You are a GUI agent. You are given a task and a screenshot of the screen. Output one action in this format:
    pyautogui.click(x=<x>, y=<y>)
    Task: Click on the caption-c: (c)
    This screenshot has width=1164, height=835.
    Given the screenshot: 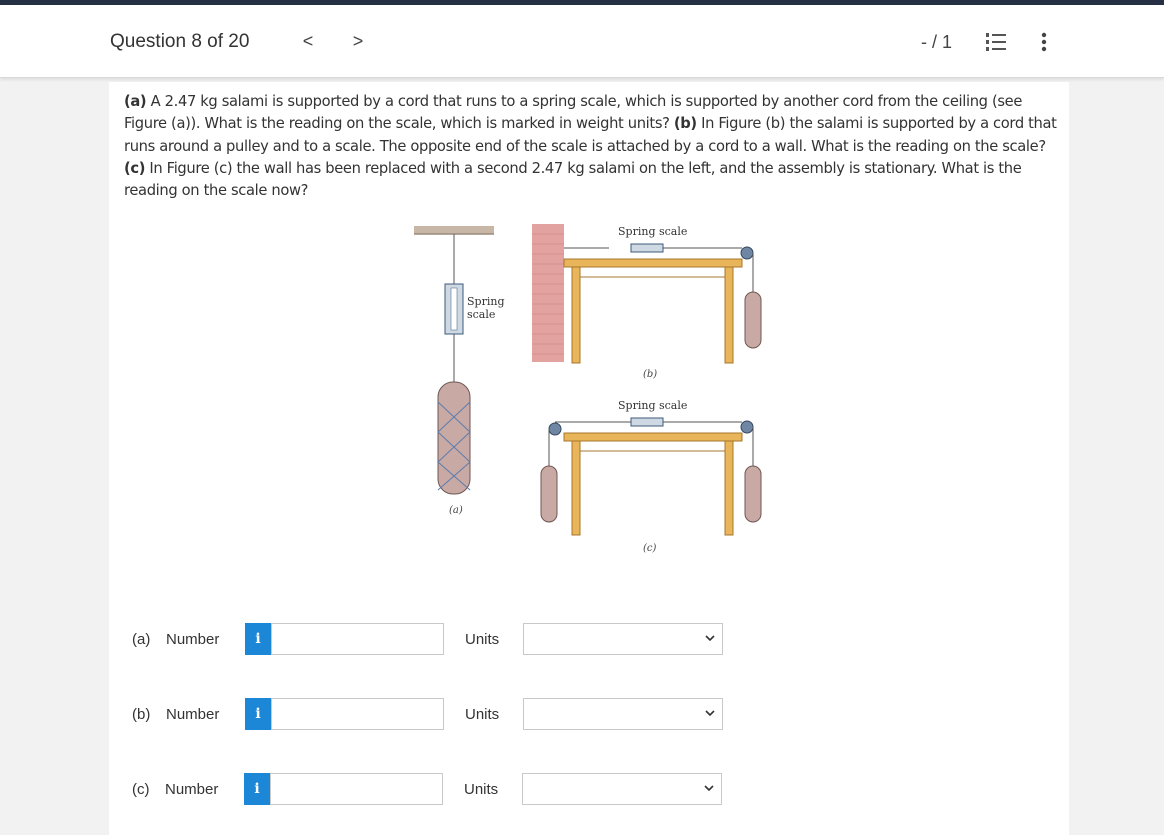 What is the action you would take?
    pyautogui.click(x=650, y=548)
    